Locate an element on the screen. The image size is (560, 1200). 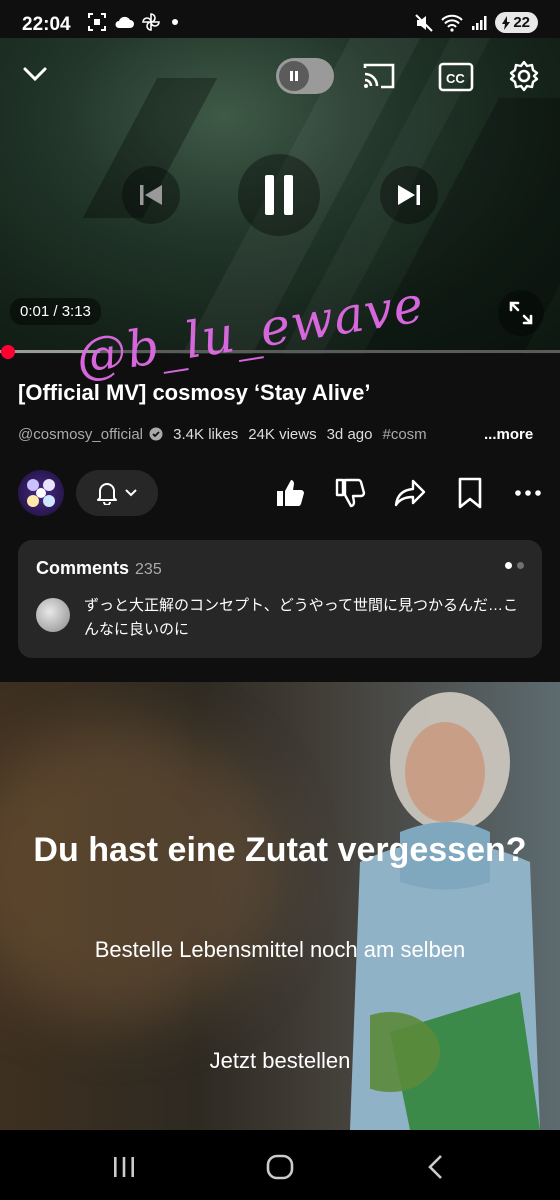
channel-handle: @cosmosy_official is located at coordinates (90, 434).